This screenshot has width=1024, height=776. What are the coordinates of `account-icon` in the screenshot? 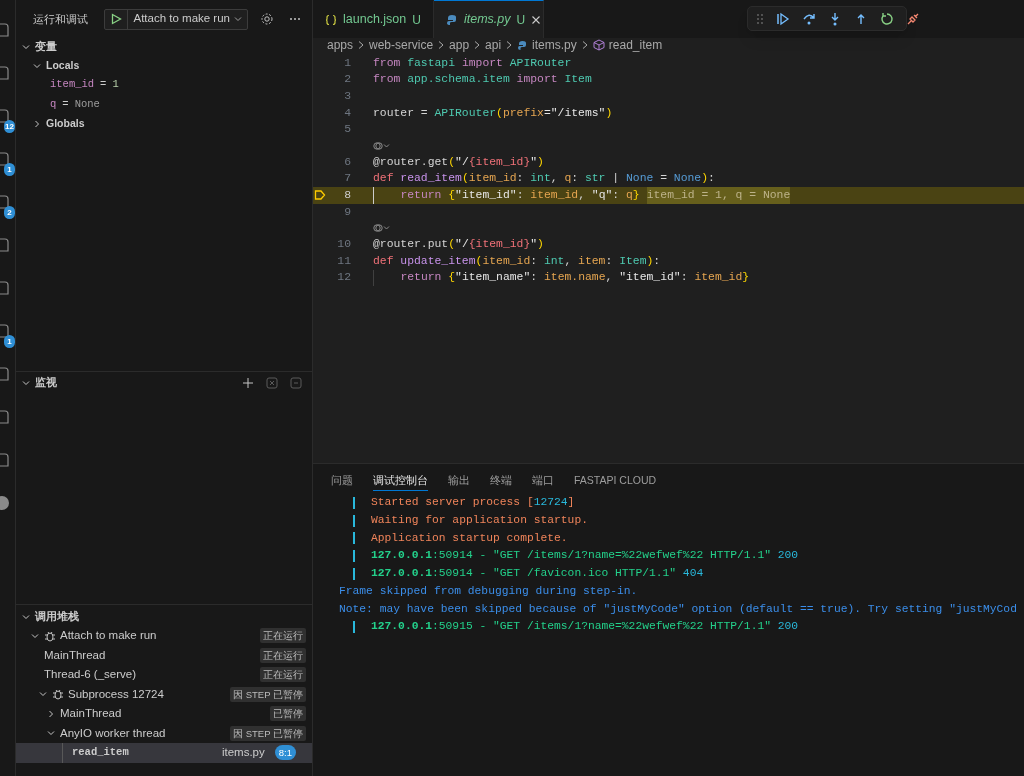 It's located at (5, 503).